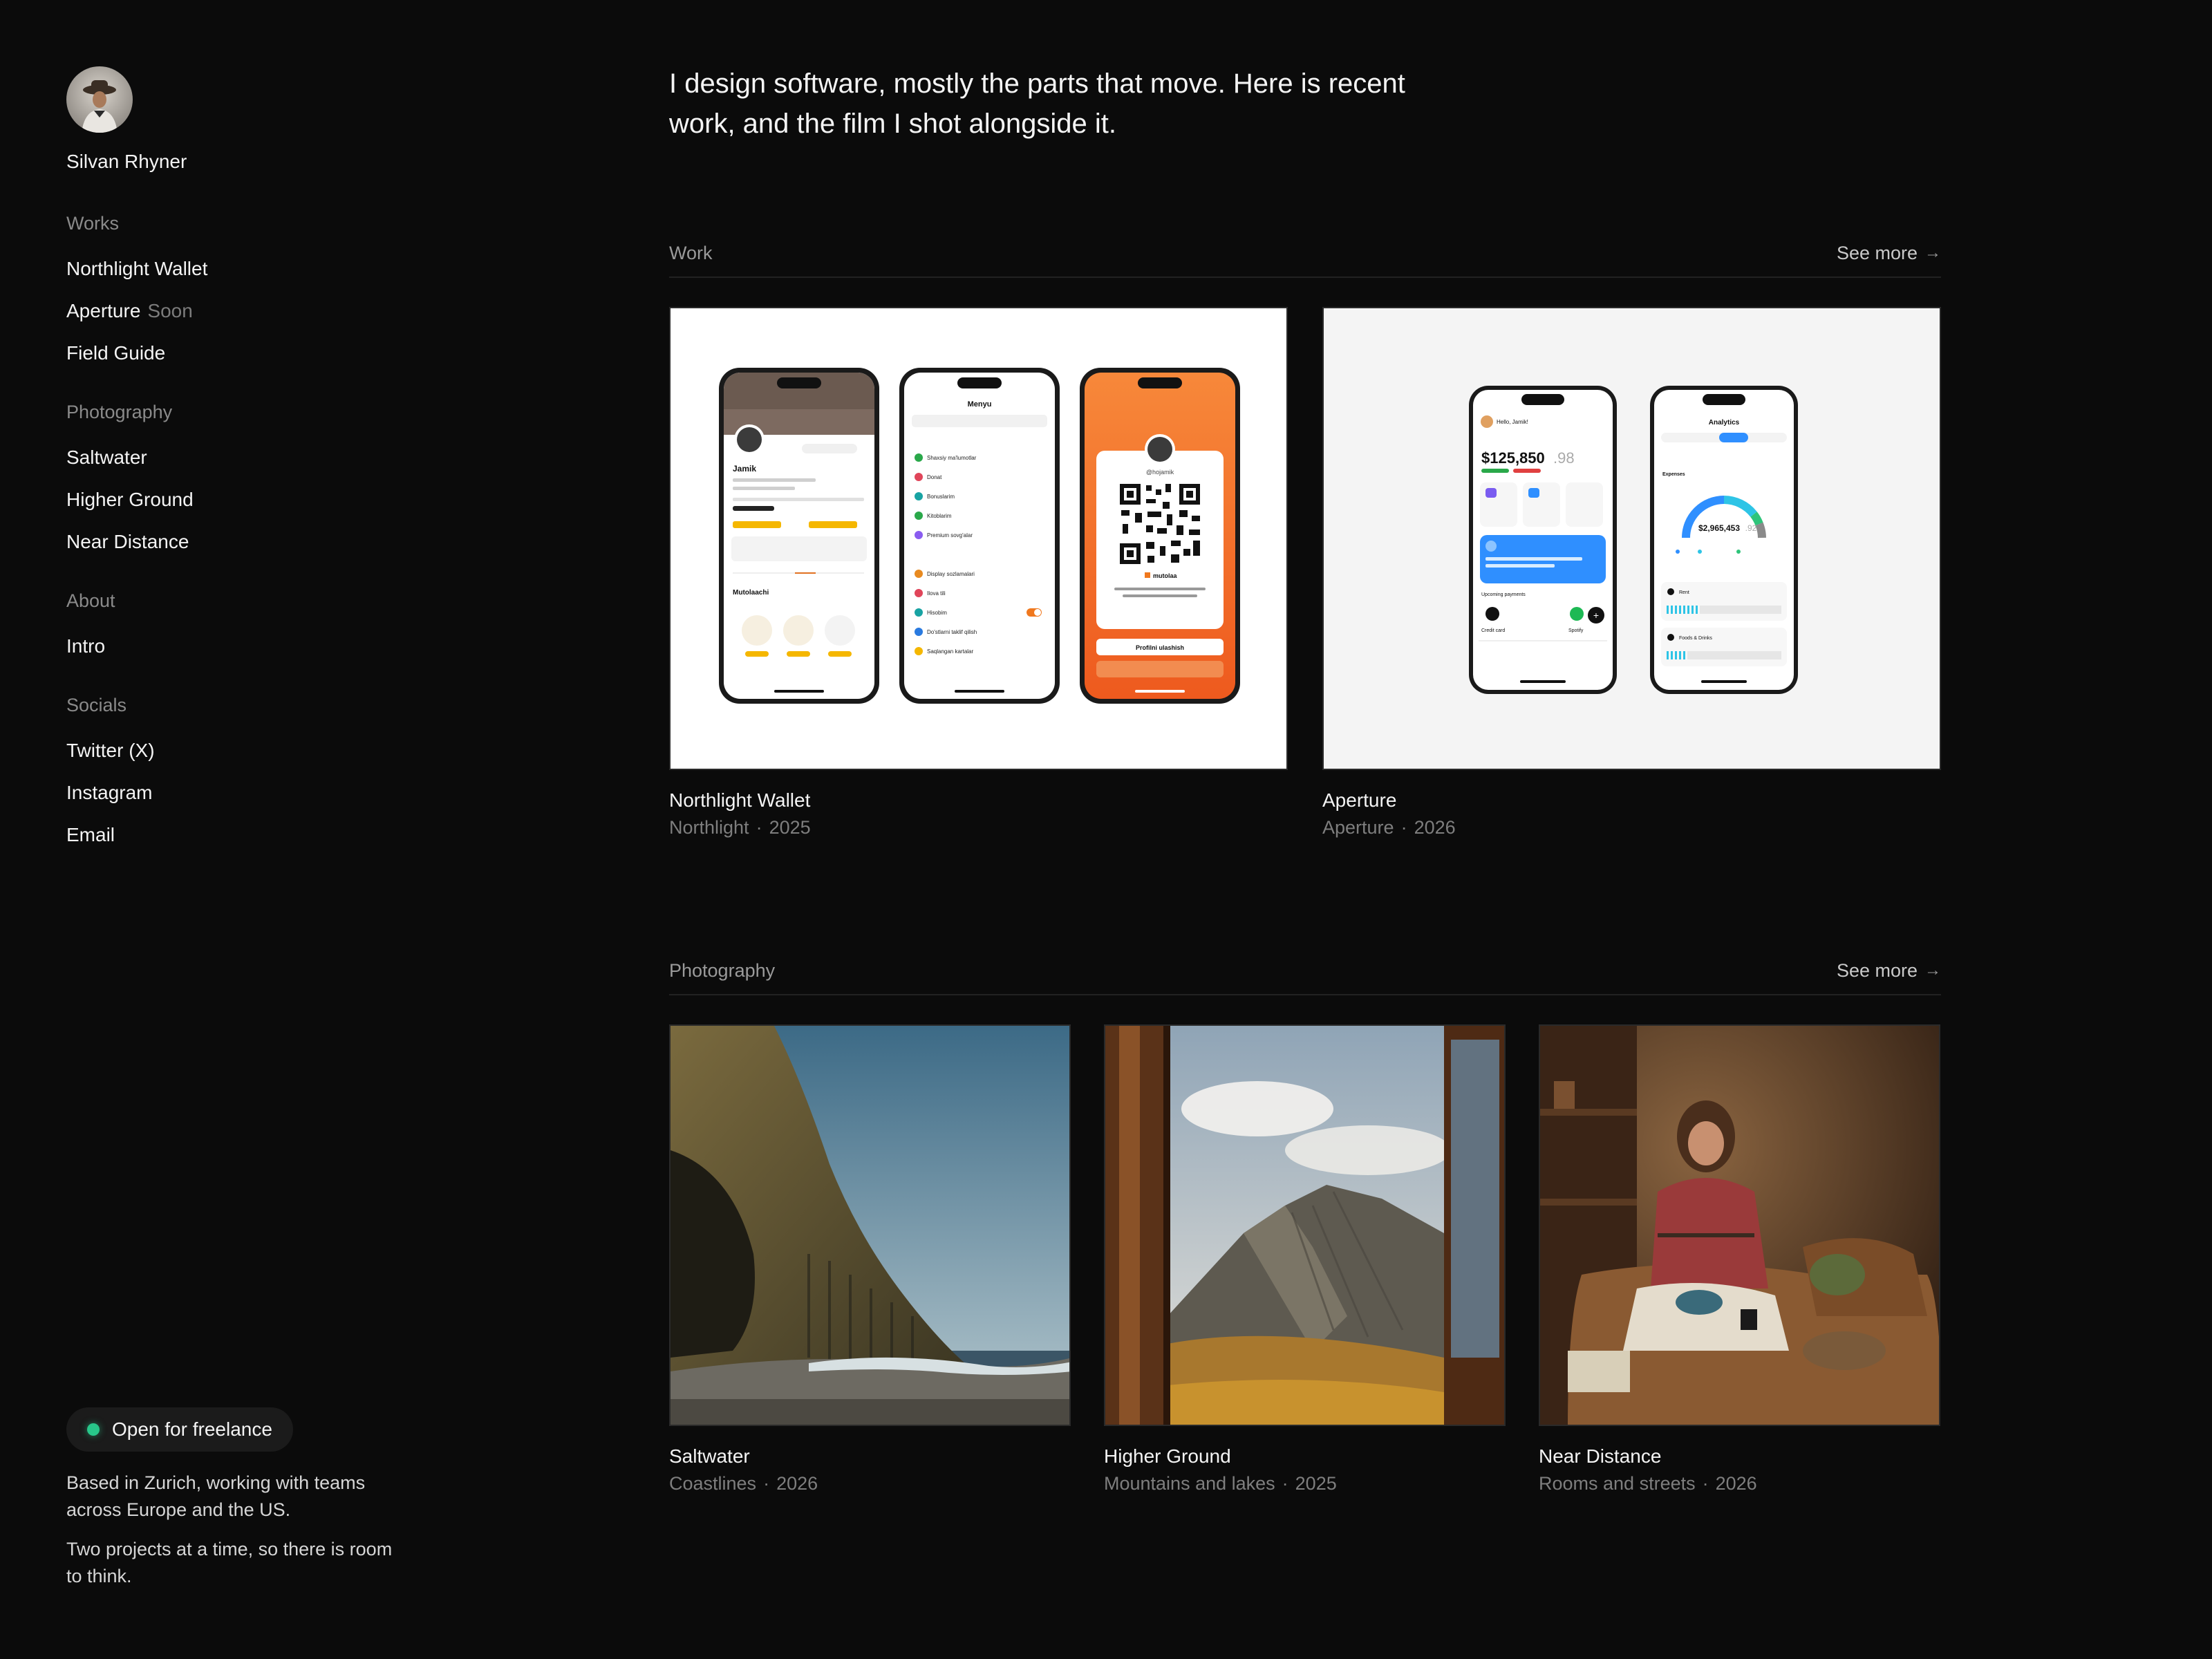 The height and width of the screenshot is (1659, 2212). Describe the element at coordinates (978, 828) in the screenshot. I see `card-meta: Northlight · 2025` at that location.